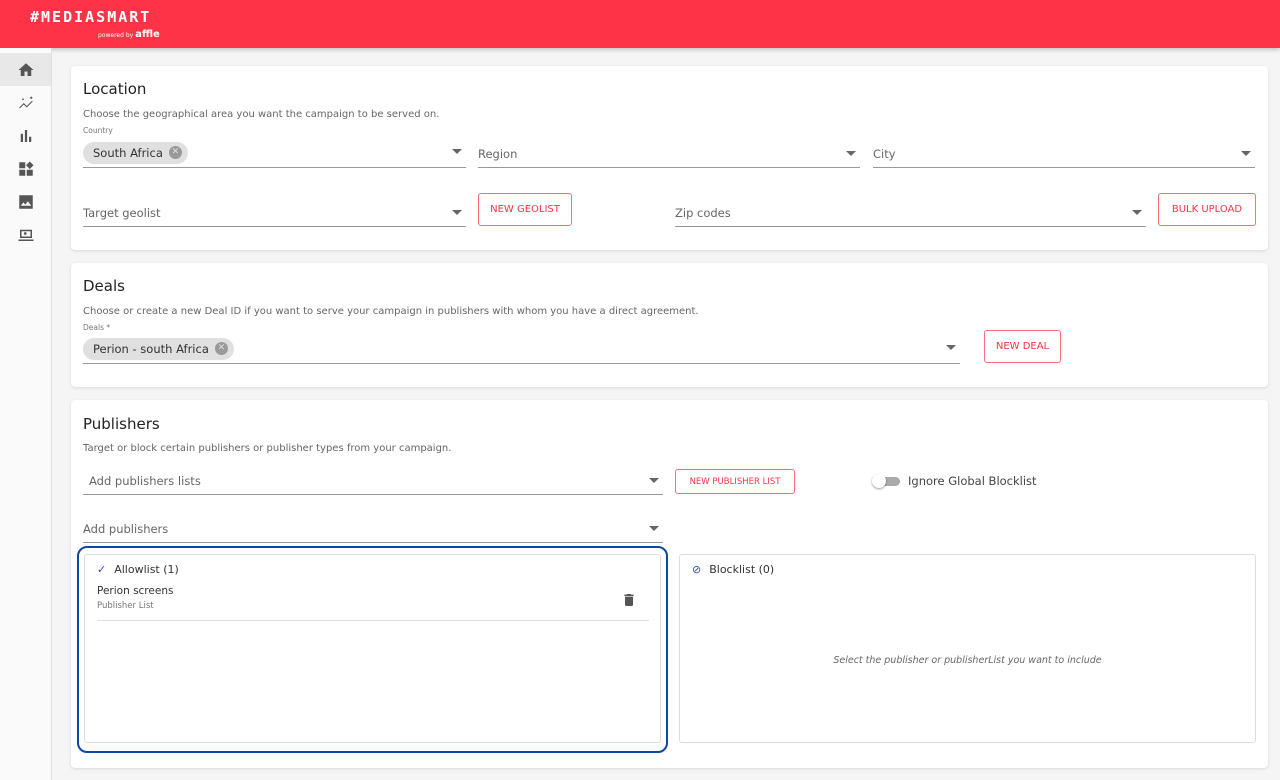 Image resolution: width=1280 pixels, height=780 pixels. I want to click on home-icon, so click(25, 69).